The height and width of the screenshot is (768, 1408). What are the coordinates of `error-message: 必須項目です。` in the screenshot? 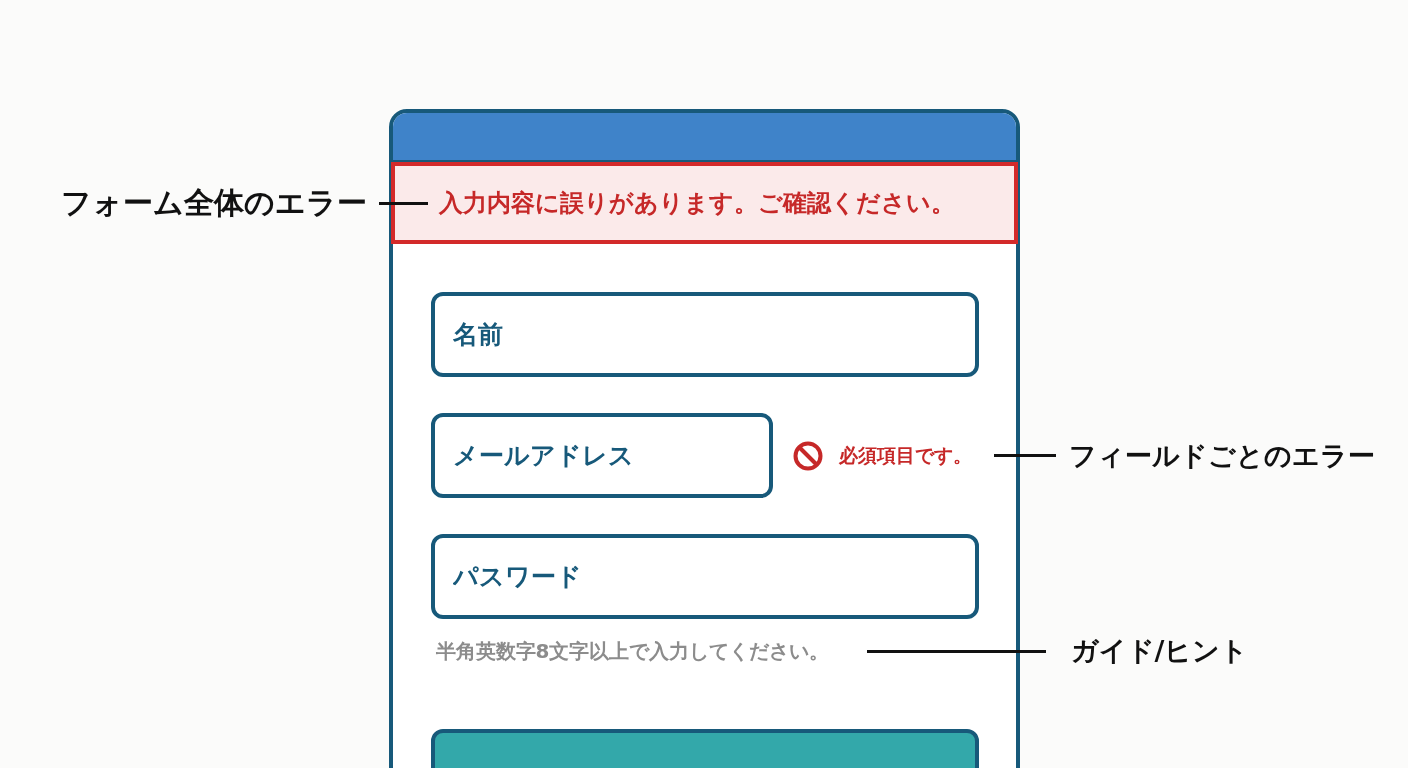 It's located at (905, 455).